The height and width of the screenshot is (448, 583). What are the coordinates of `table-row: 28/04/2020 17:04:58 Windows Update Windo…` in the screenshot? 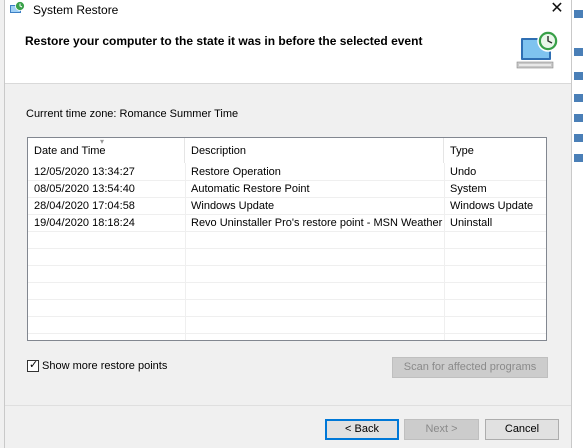 It's located at (287, 206).